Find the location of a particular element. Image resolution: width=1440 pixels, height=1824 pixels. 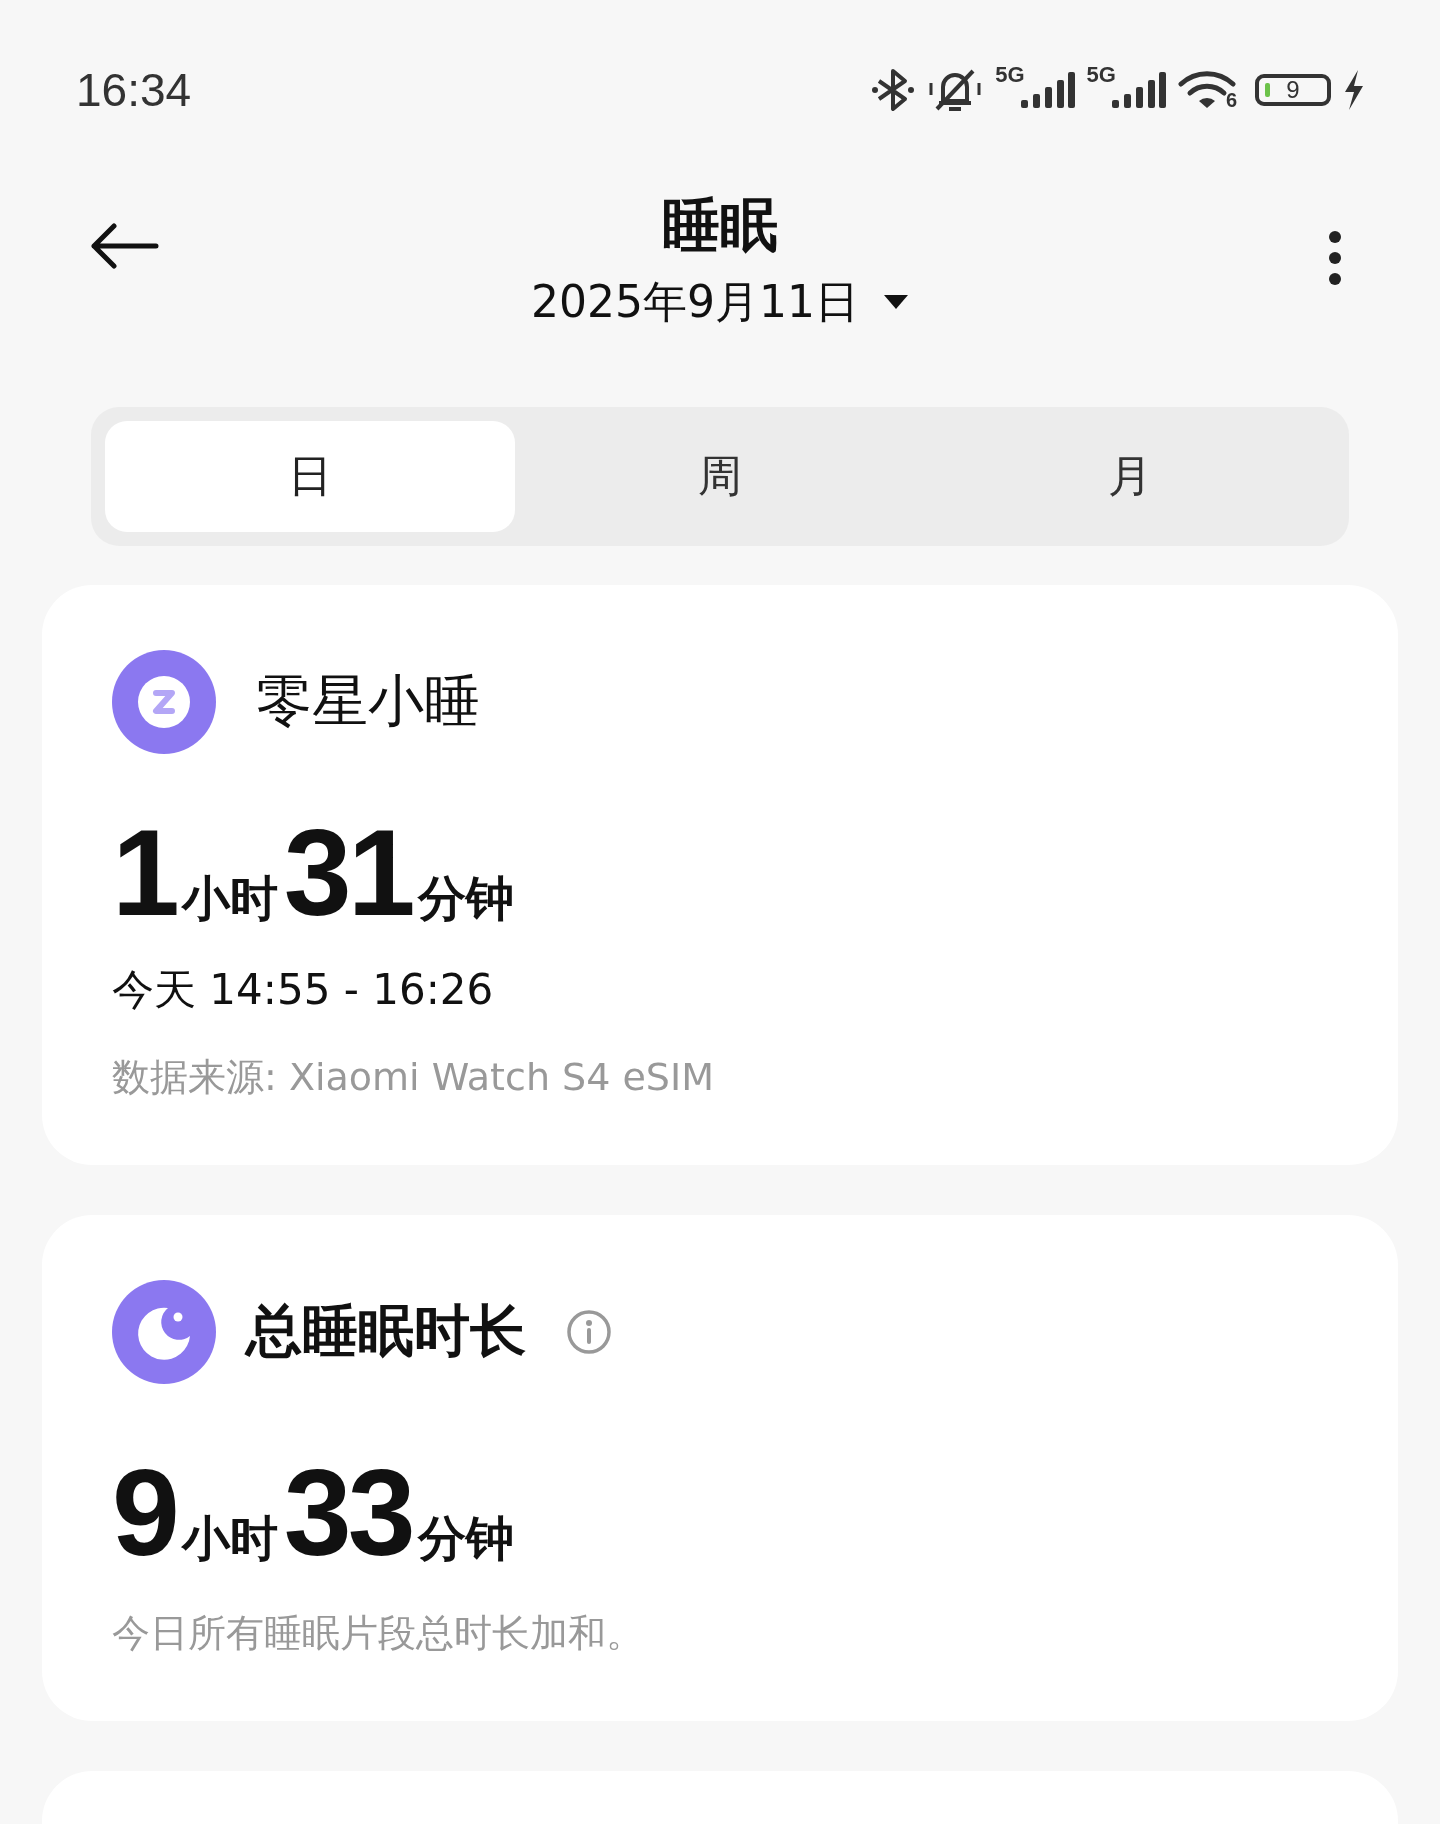

page-title: 睡眠 is located at coordinates (720, 225).